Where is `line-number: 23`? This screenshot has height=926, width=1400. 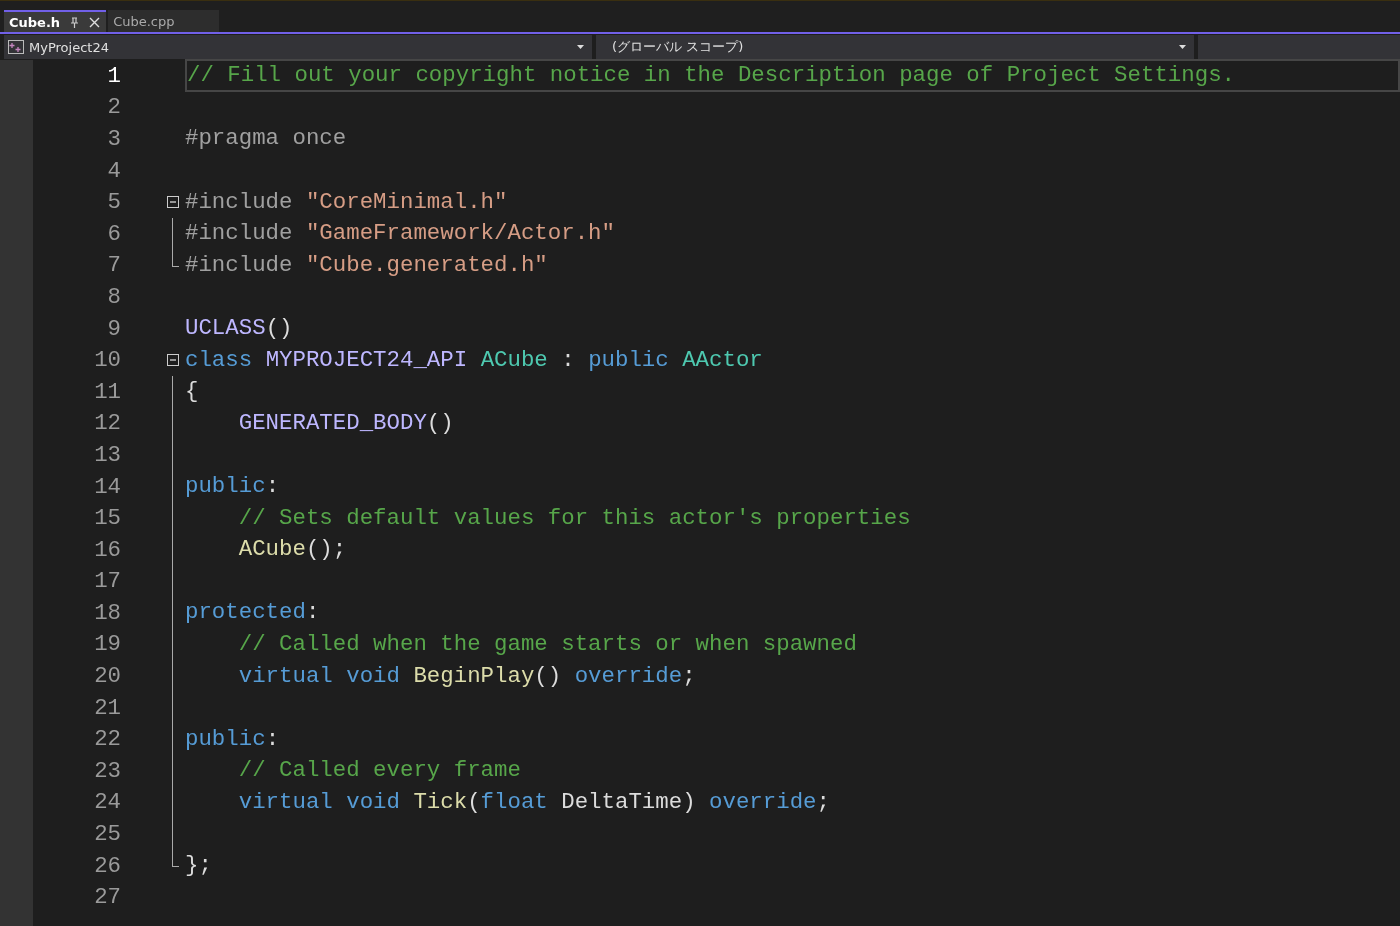
line-number: 23 is located at coordinates (107, 770).